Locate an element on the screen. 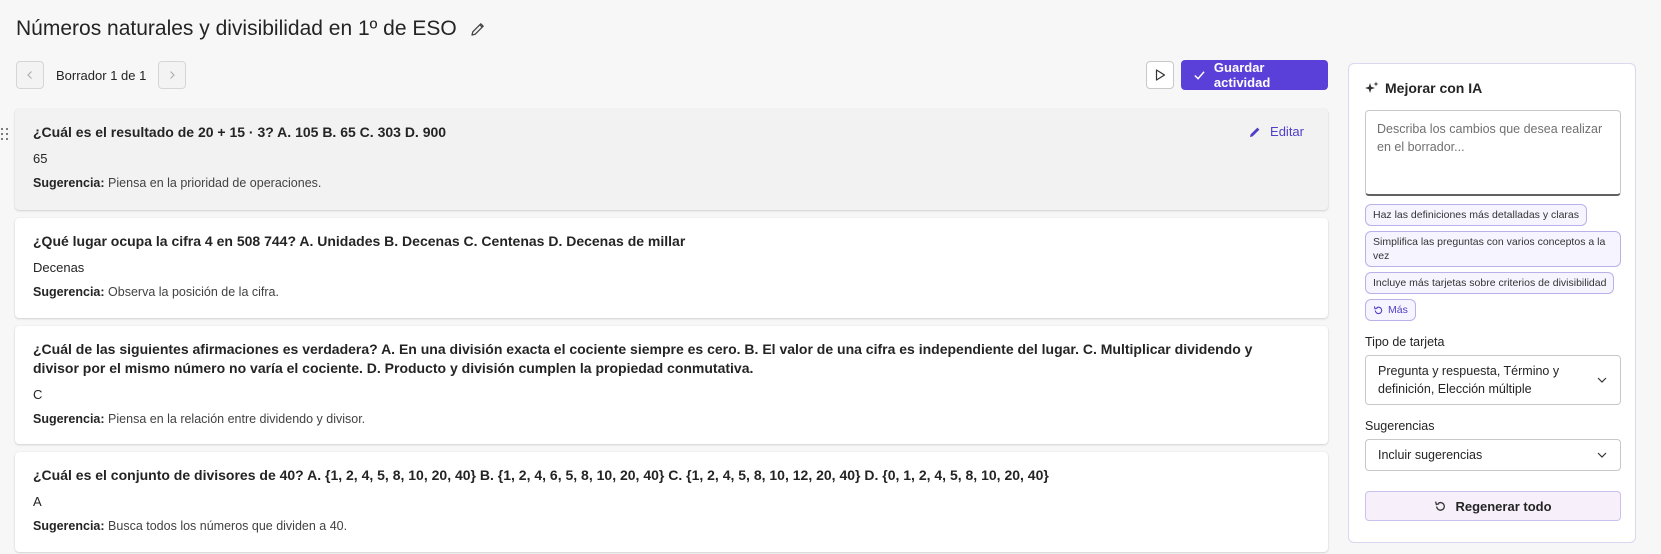 The width and height of the screenshot is (1661, 554). edit-card-button: Editar is located at coordinates (1276, 131).